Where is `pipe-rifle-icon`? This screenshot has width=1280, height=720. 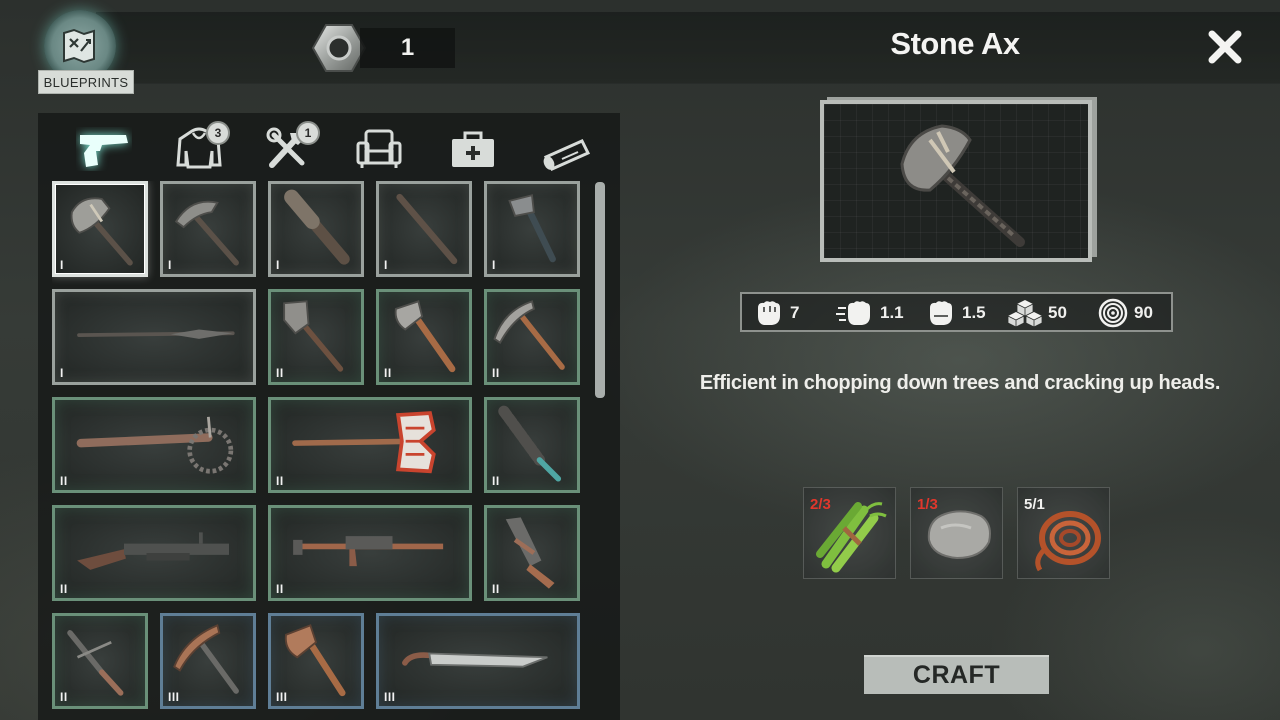
pipe-rifle-icon is located at coordinates (368, 551).